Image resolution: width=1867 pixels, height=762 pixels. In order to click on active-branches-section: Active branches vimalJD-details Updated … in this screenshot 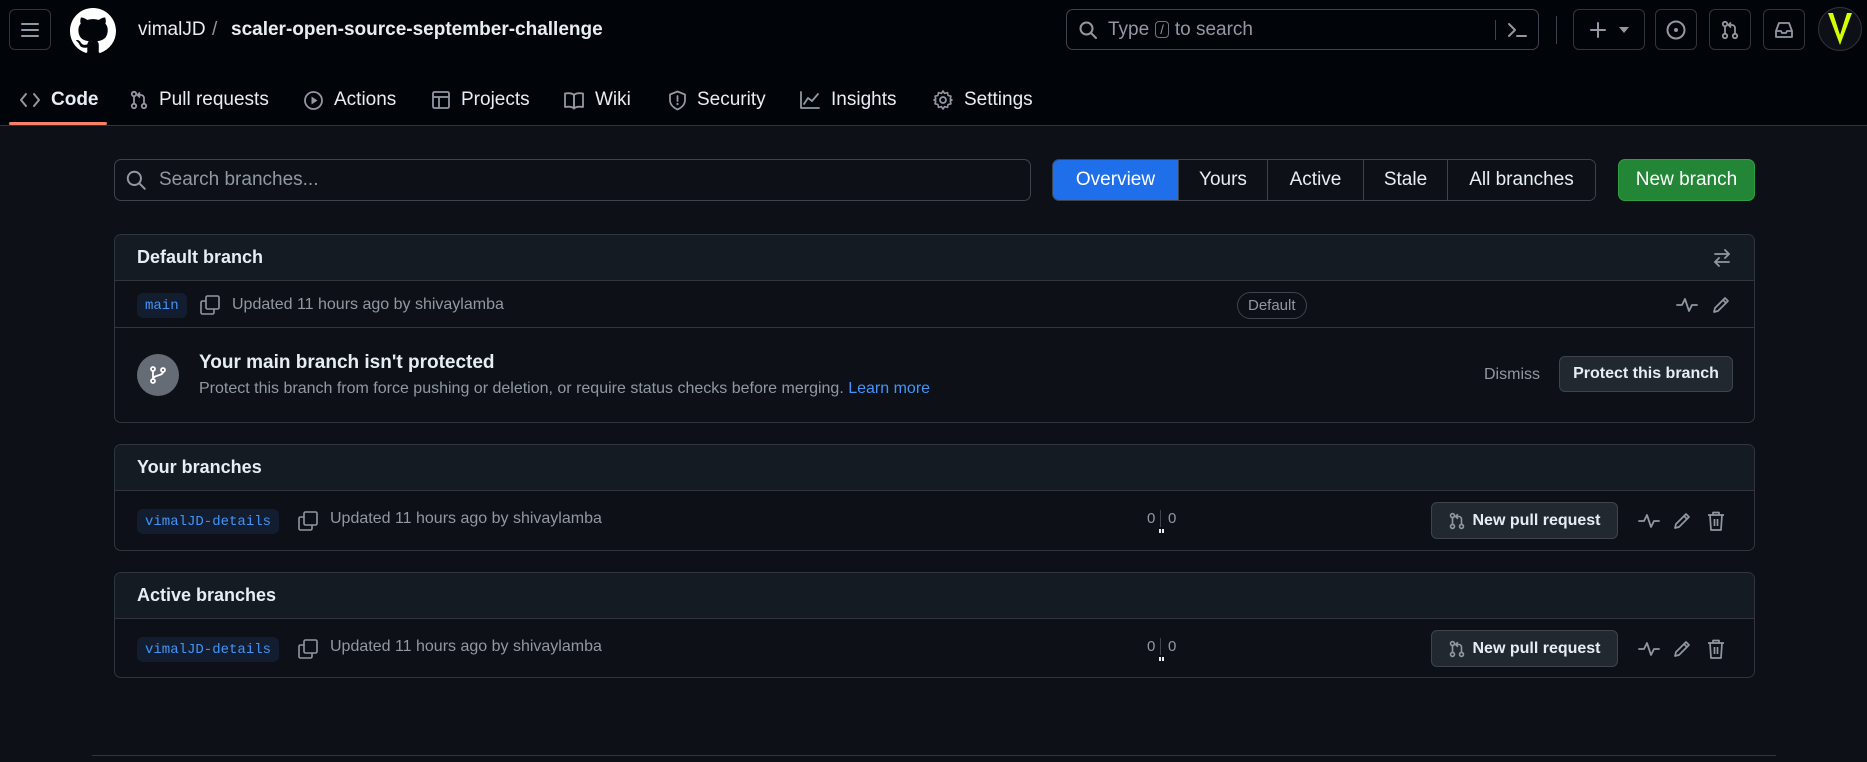, I will do `click(934, 625)`.